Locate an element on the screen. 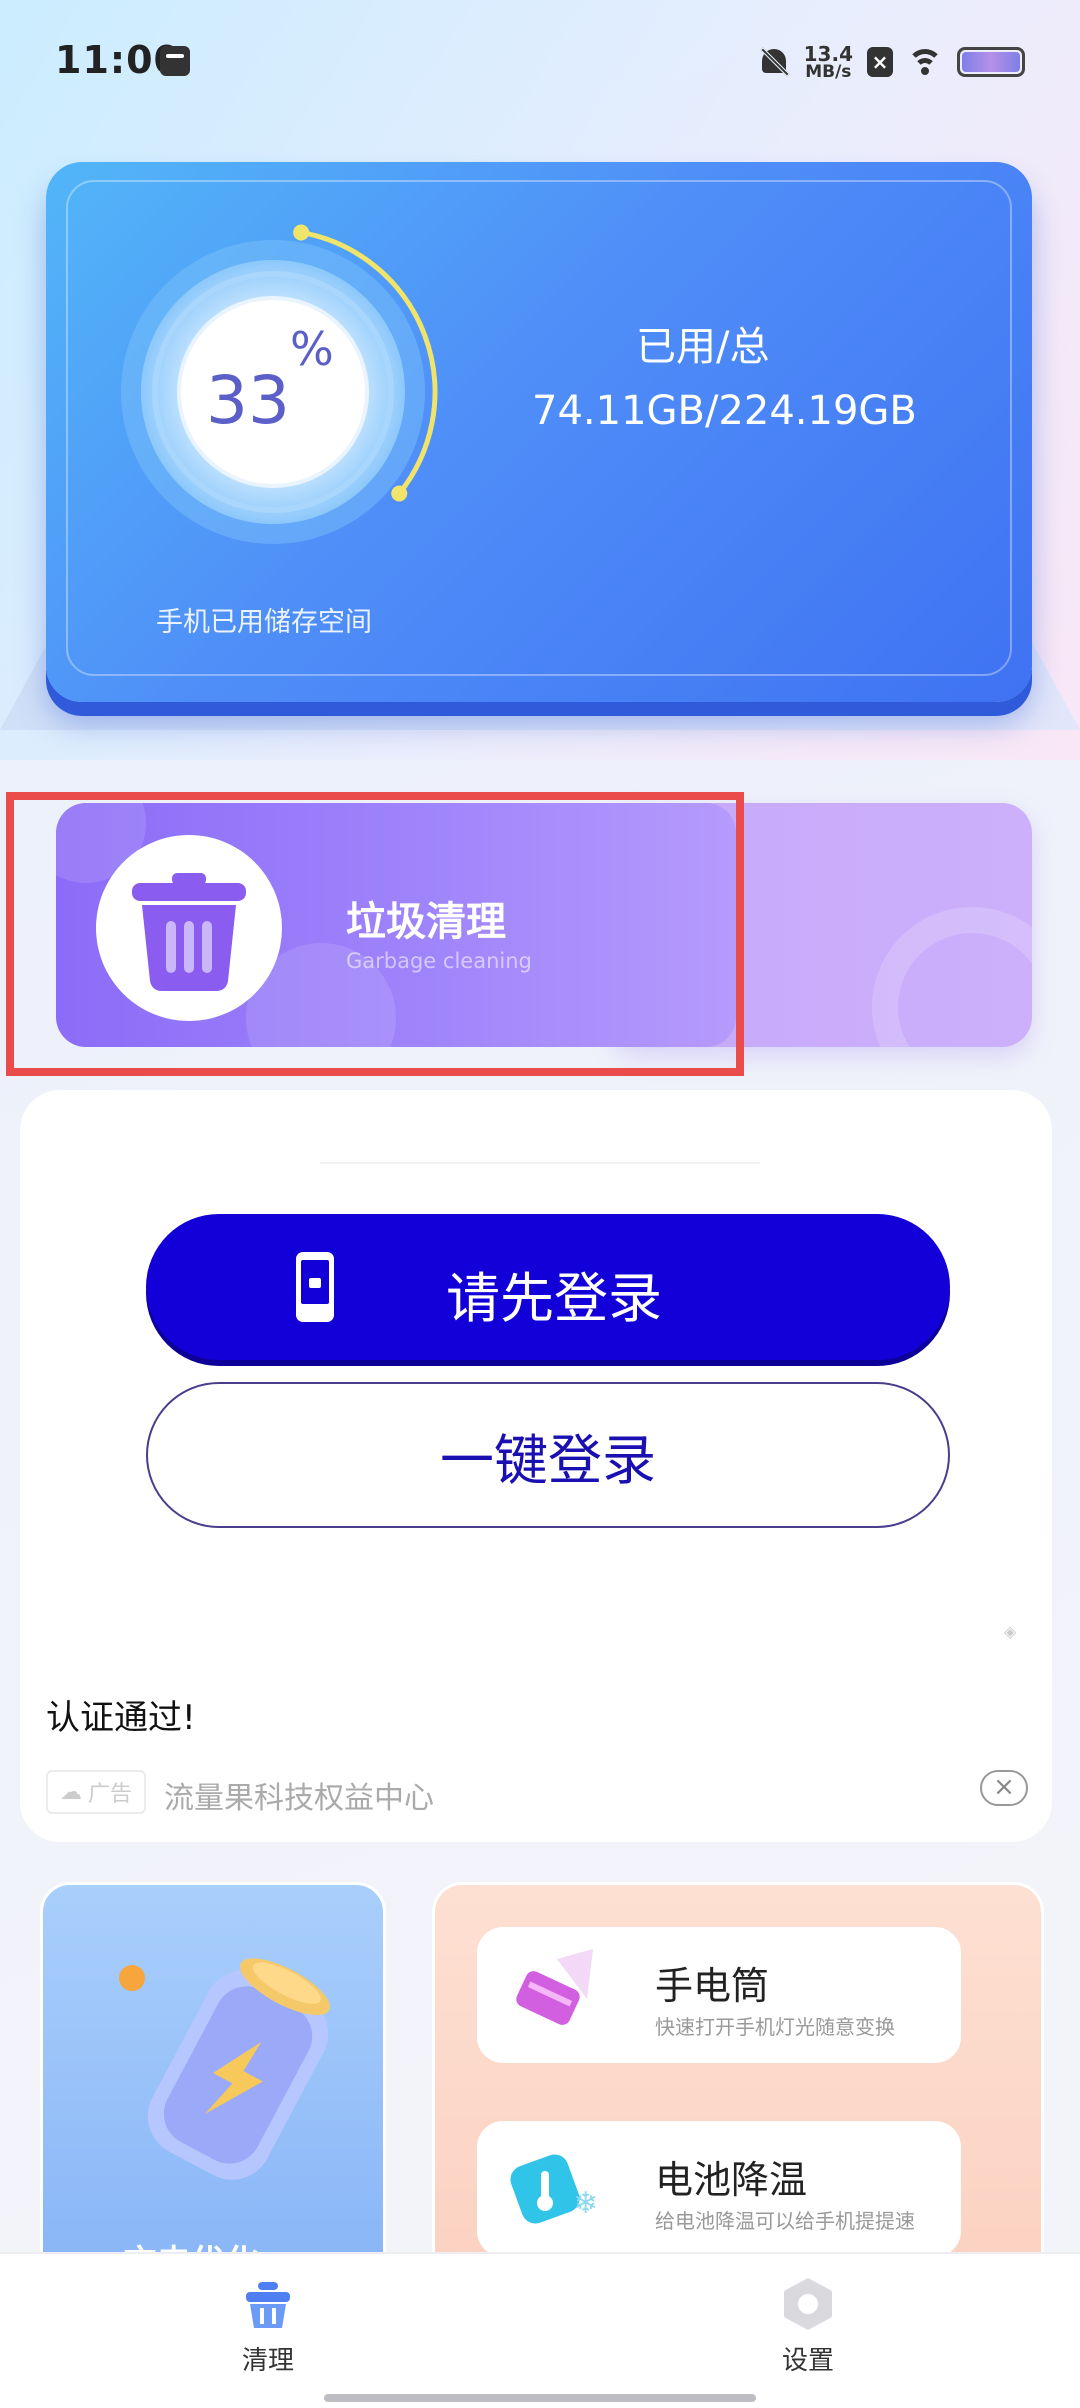  verify-passed-text: 认证通过! is located at coordinates (121, 1718).